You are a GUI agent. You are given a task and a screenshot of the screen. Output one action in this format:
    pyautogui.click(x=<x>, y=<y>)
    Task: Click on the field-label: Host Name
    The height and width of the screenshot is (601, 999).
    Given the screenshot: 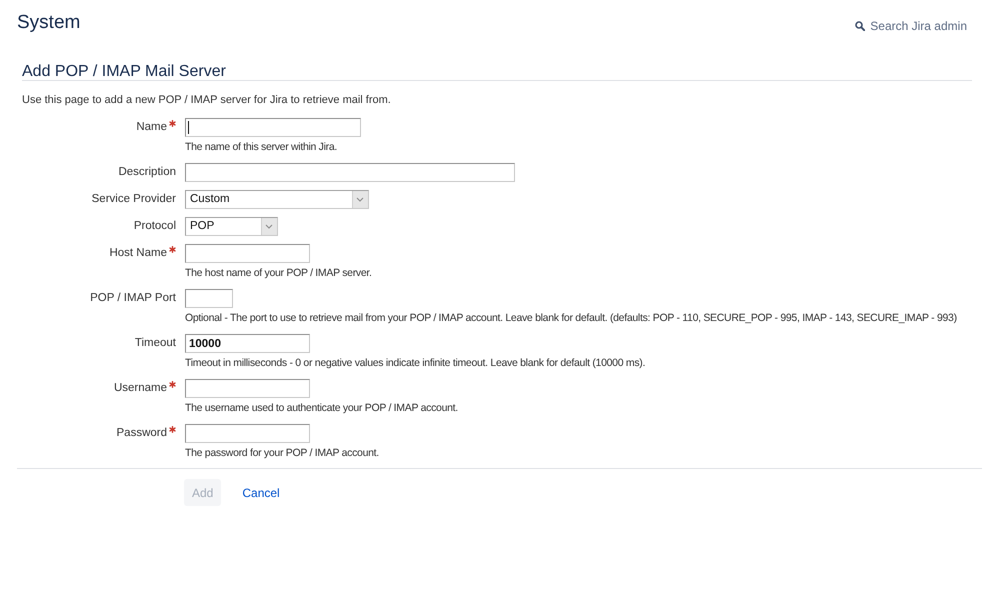 What is the action you would take?
    pyautogui.click(x=138, y=253)
    